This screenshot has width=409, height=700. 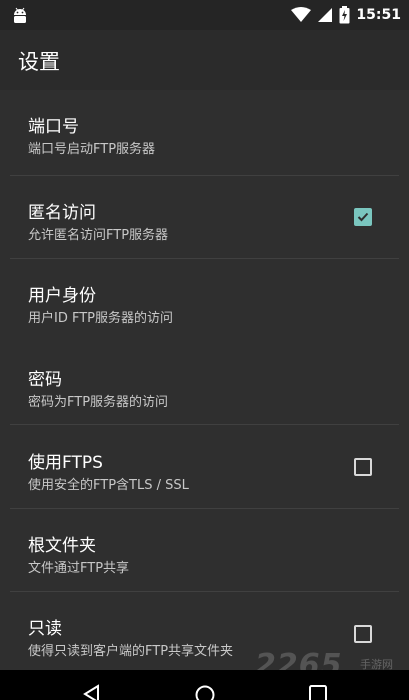 I want to click on battery-charging-icon, so click(x=344, y=15).